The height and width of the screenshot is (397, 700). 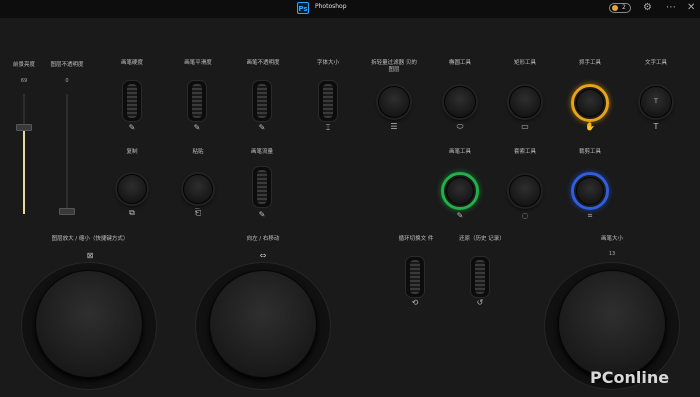 I want to click on brush-flow-wheel, so click(x=262, y=187).